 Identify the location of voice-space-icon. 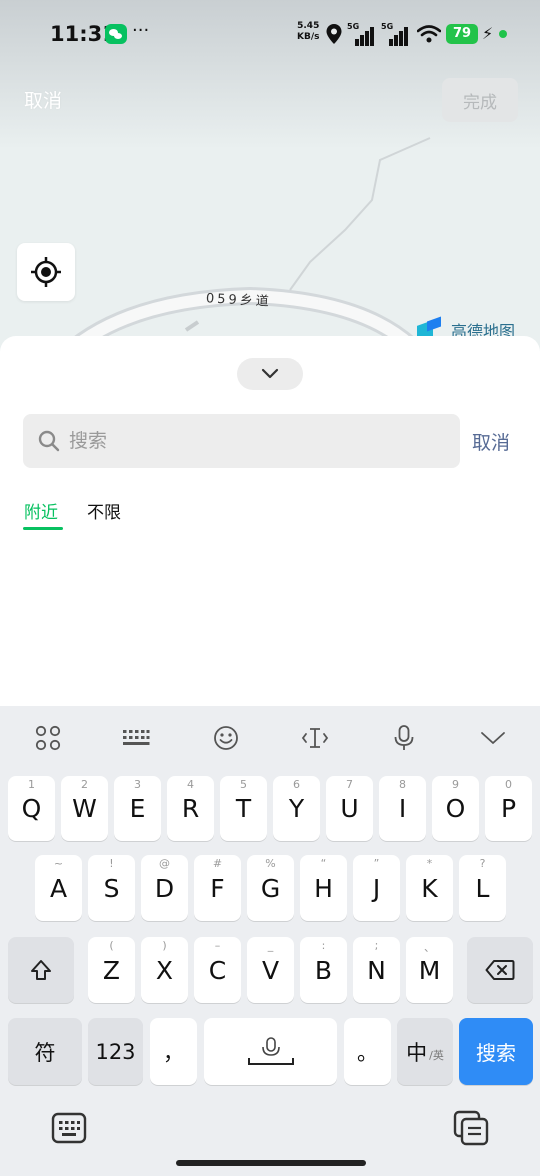
(270, 1050).